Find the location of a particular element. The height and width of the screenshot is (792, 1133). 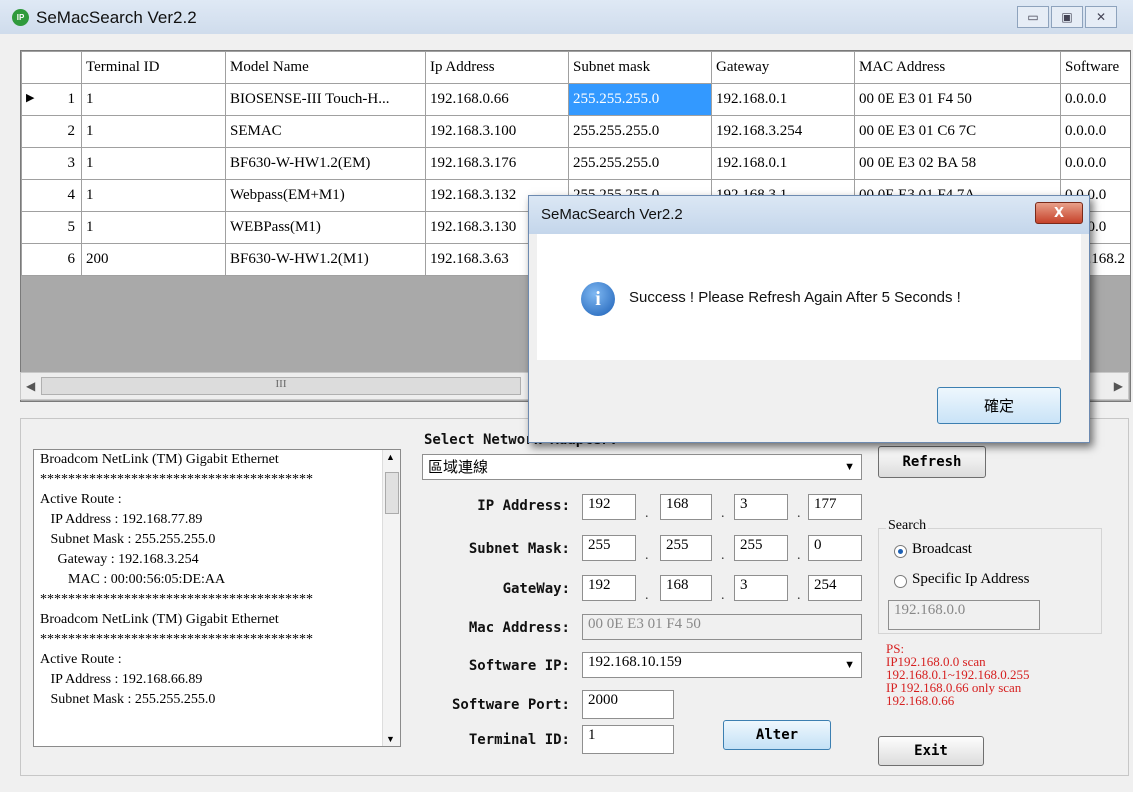

table-cell: 192.168.3.176 is located at coordinates (497, 163).